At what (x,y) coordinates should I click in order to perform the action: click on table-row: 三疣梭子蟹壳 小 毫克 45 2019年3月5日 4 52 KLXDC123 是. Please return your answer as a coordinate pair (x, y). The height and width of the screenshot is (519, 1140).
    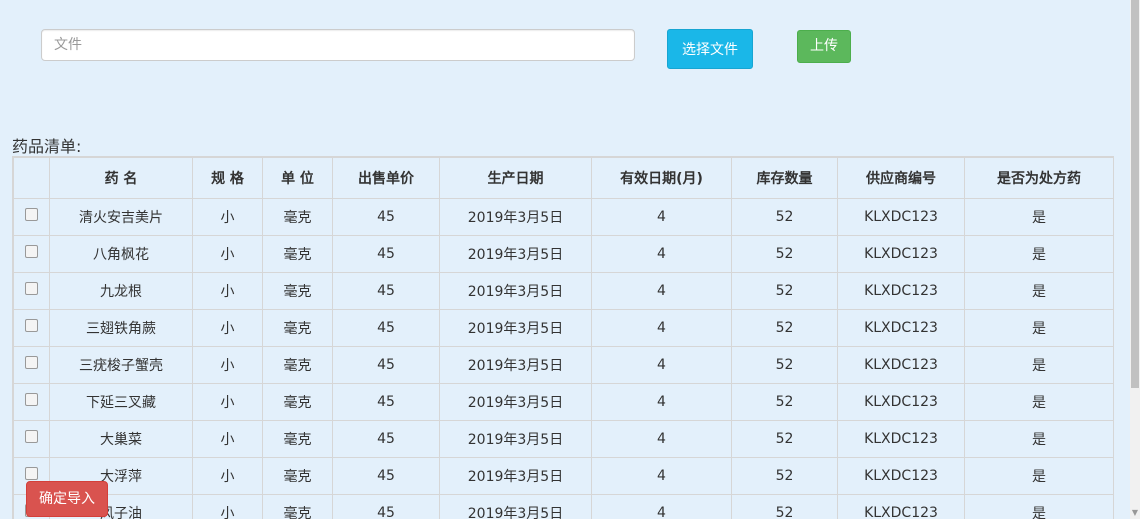
    Looking at the image, I should click on (563, 365).